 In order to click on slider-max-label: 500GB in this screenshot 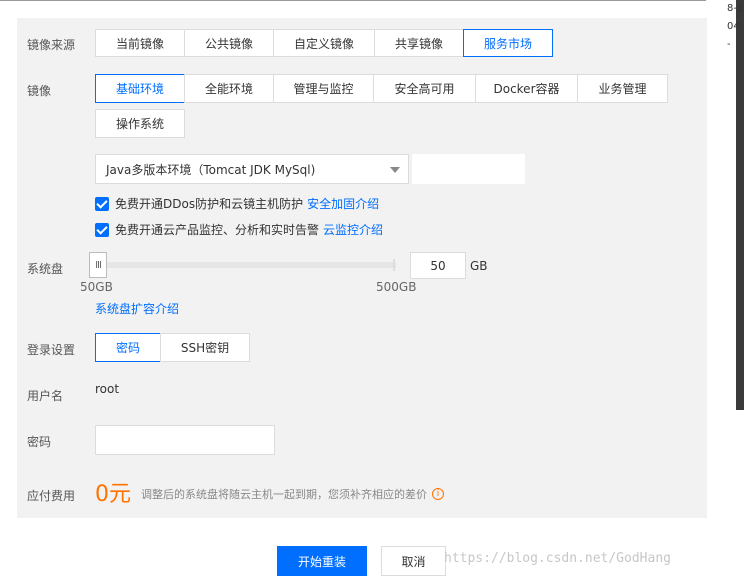, I will do `click(396, 287)`.